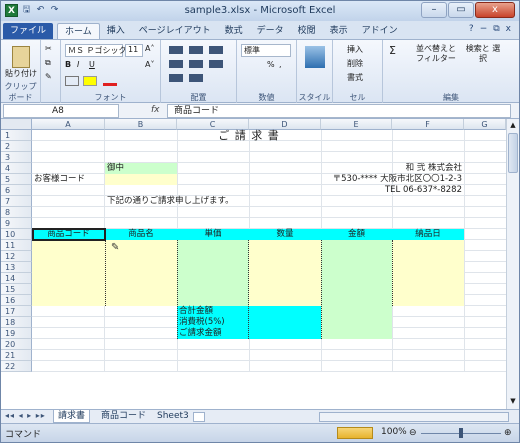 The height and width of the screenshot is (443, 520). What do you see at coordinates (485, 124) in the screenshot?
I see `column-header: G` at bounding box center [485, 124].